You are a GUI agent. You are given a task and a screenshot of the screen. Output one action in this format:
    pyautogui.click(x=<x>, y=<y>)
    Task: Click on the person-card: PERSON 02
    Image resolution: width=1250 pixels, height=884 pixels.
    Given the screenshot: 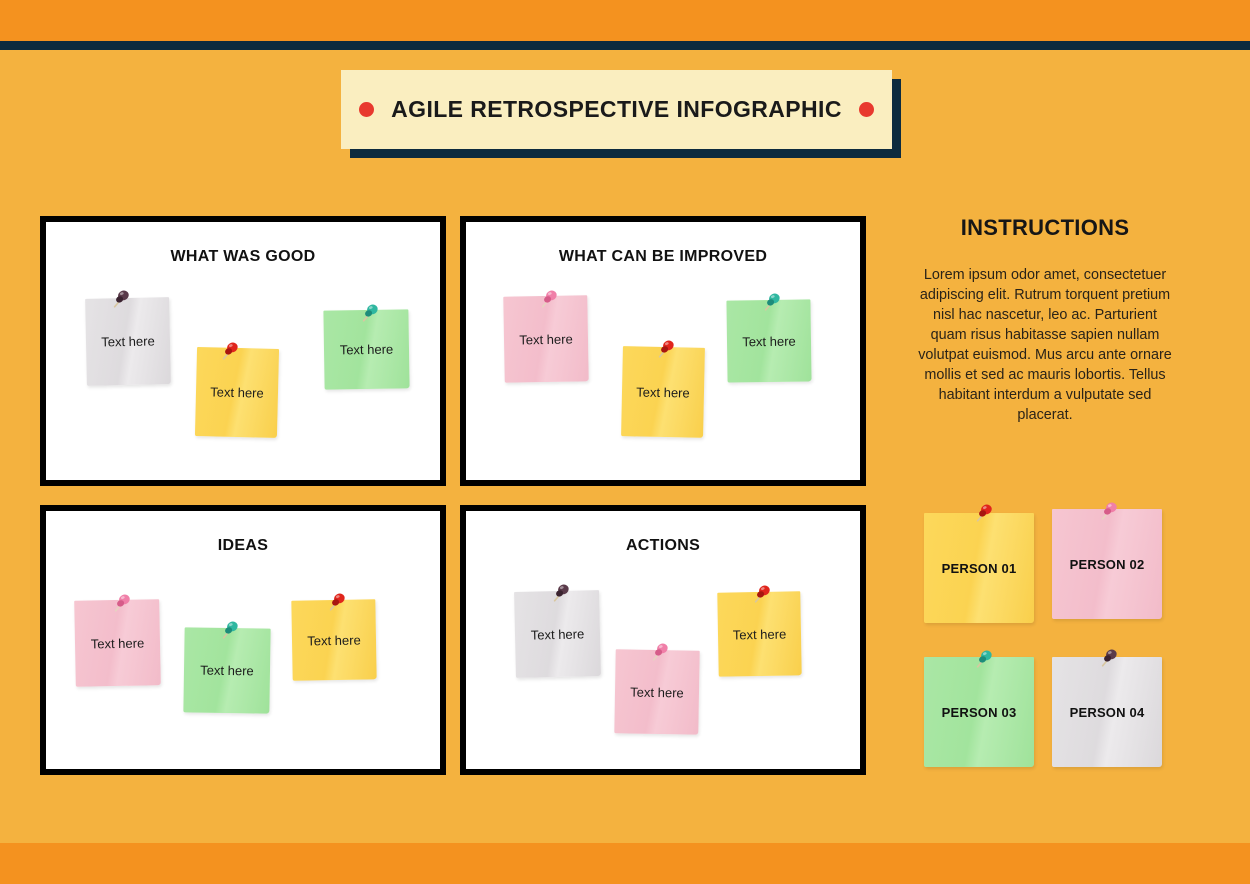 What is the action you would take?
    pyautogui.click(x=1107, y=564)
    